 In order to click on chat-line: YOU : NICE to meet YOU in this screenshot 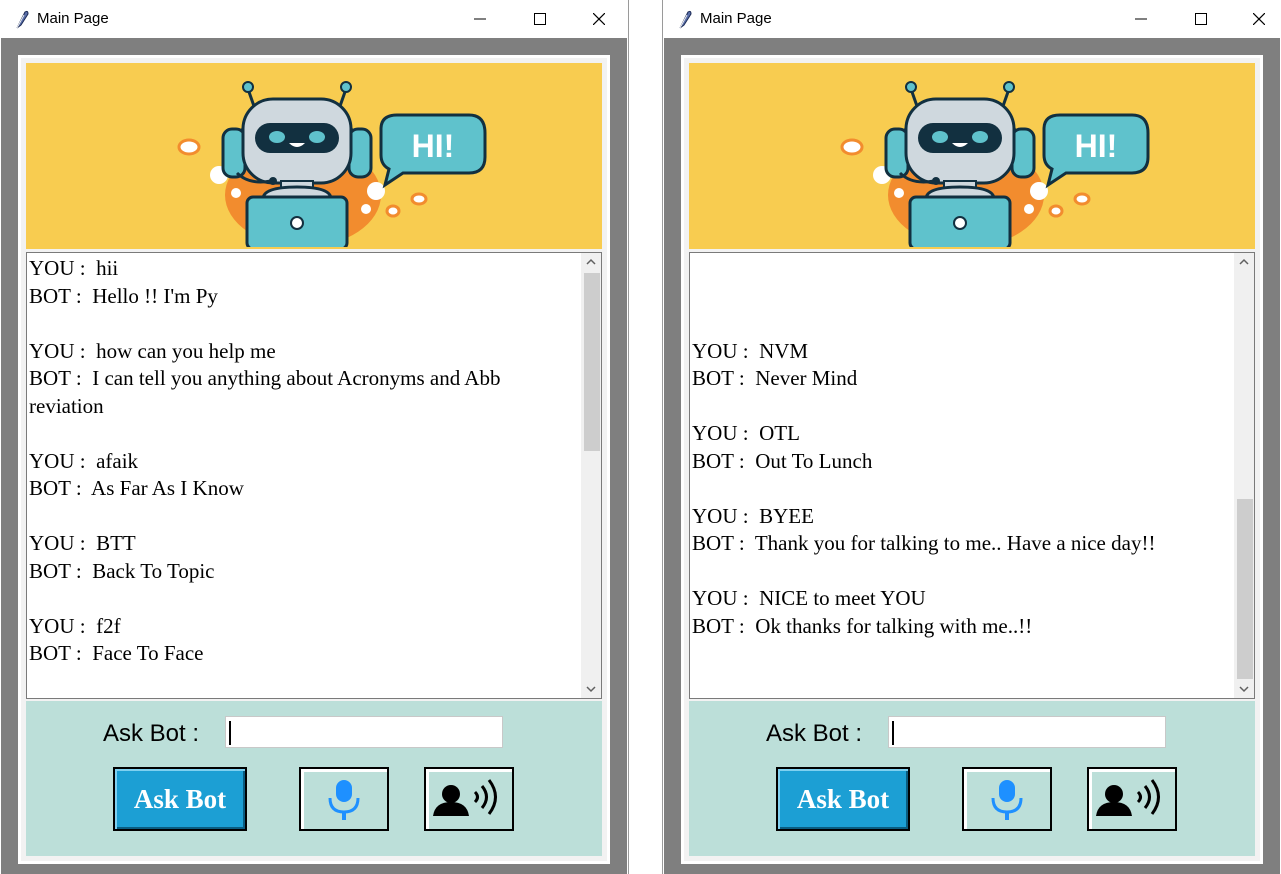, I will do `click(809, 598)`.